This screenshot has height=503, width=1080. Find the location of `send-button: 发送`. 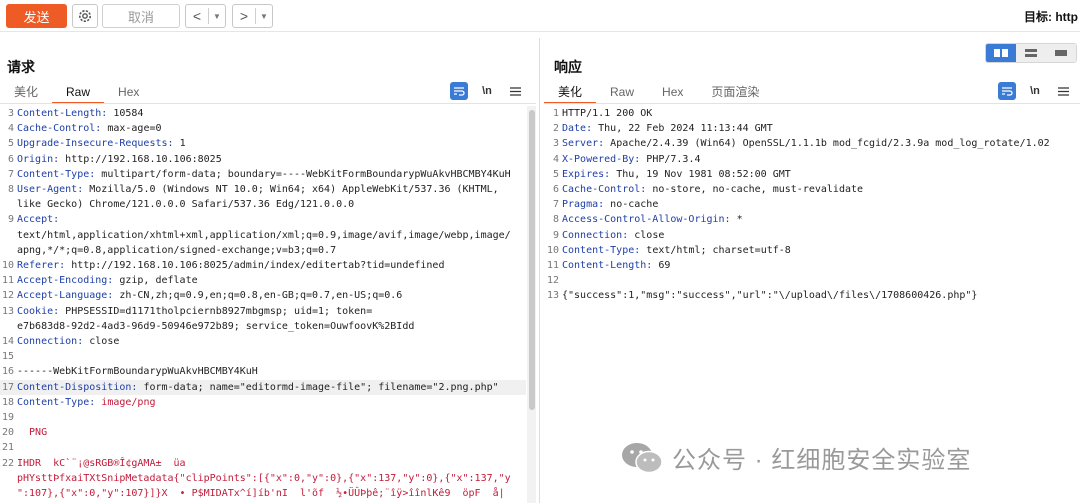

send-button: 发送 is located at coordinates (36, 16).